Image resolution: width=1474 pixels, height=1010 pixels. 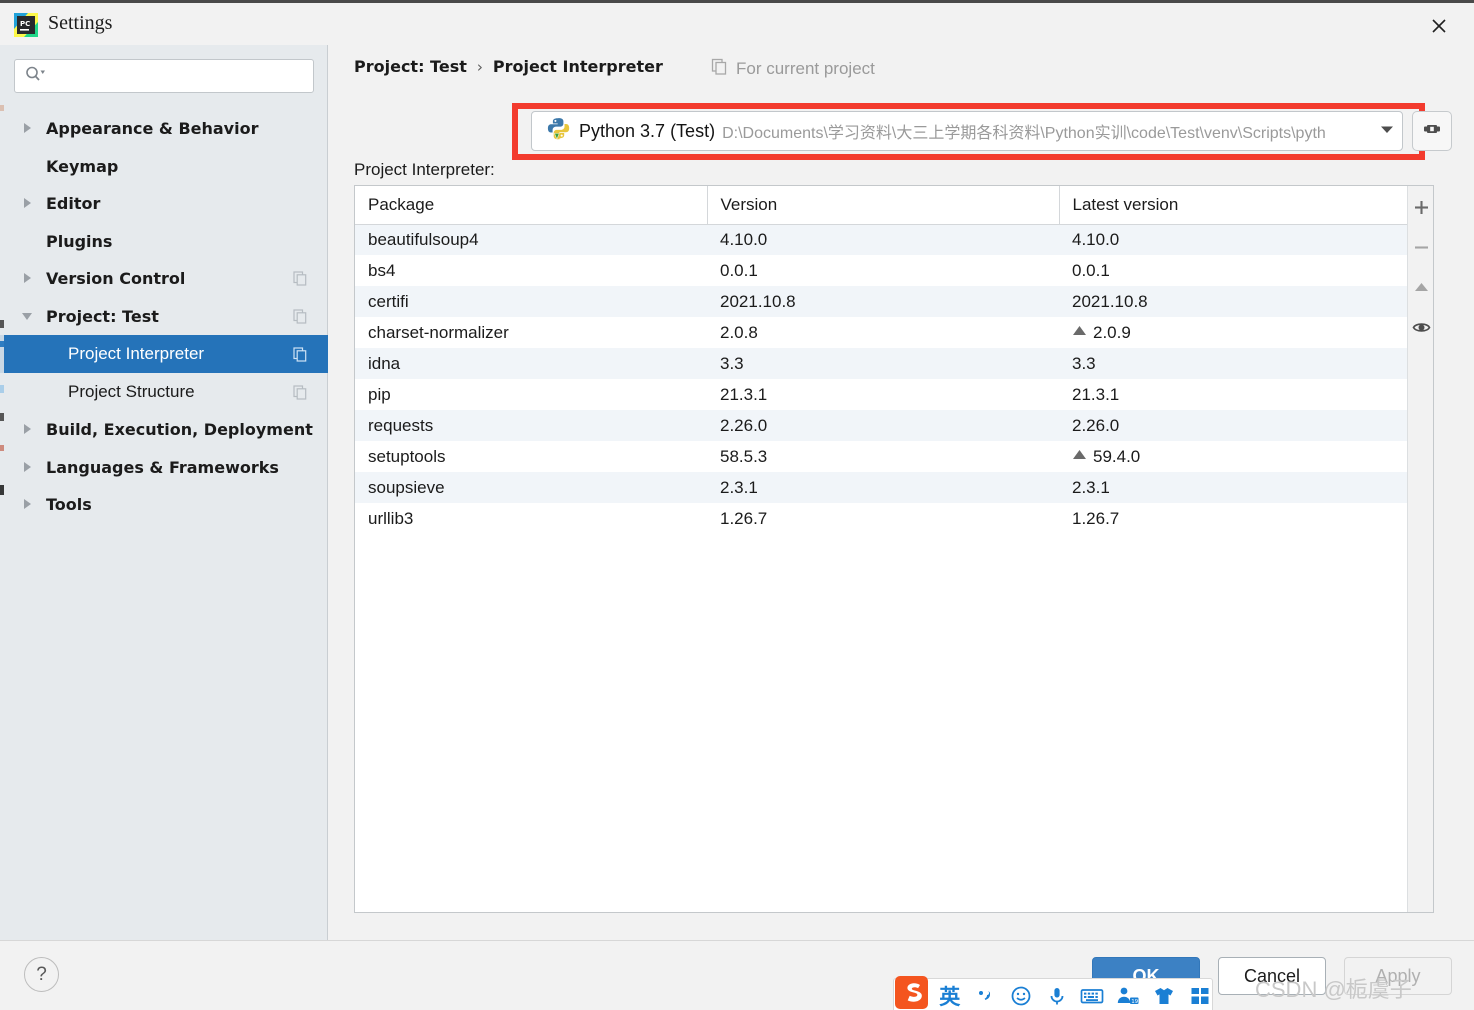 I want to click on eye-icon, so click(x=1421, y=330).